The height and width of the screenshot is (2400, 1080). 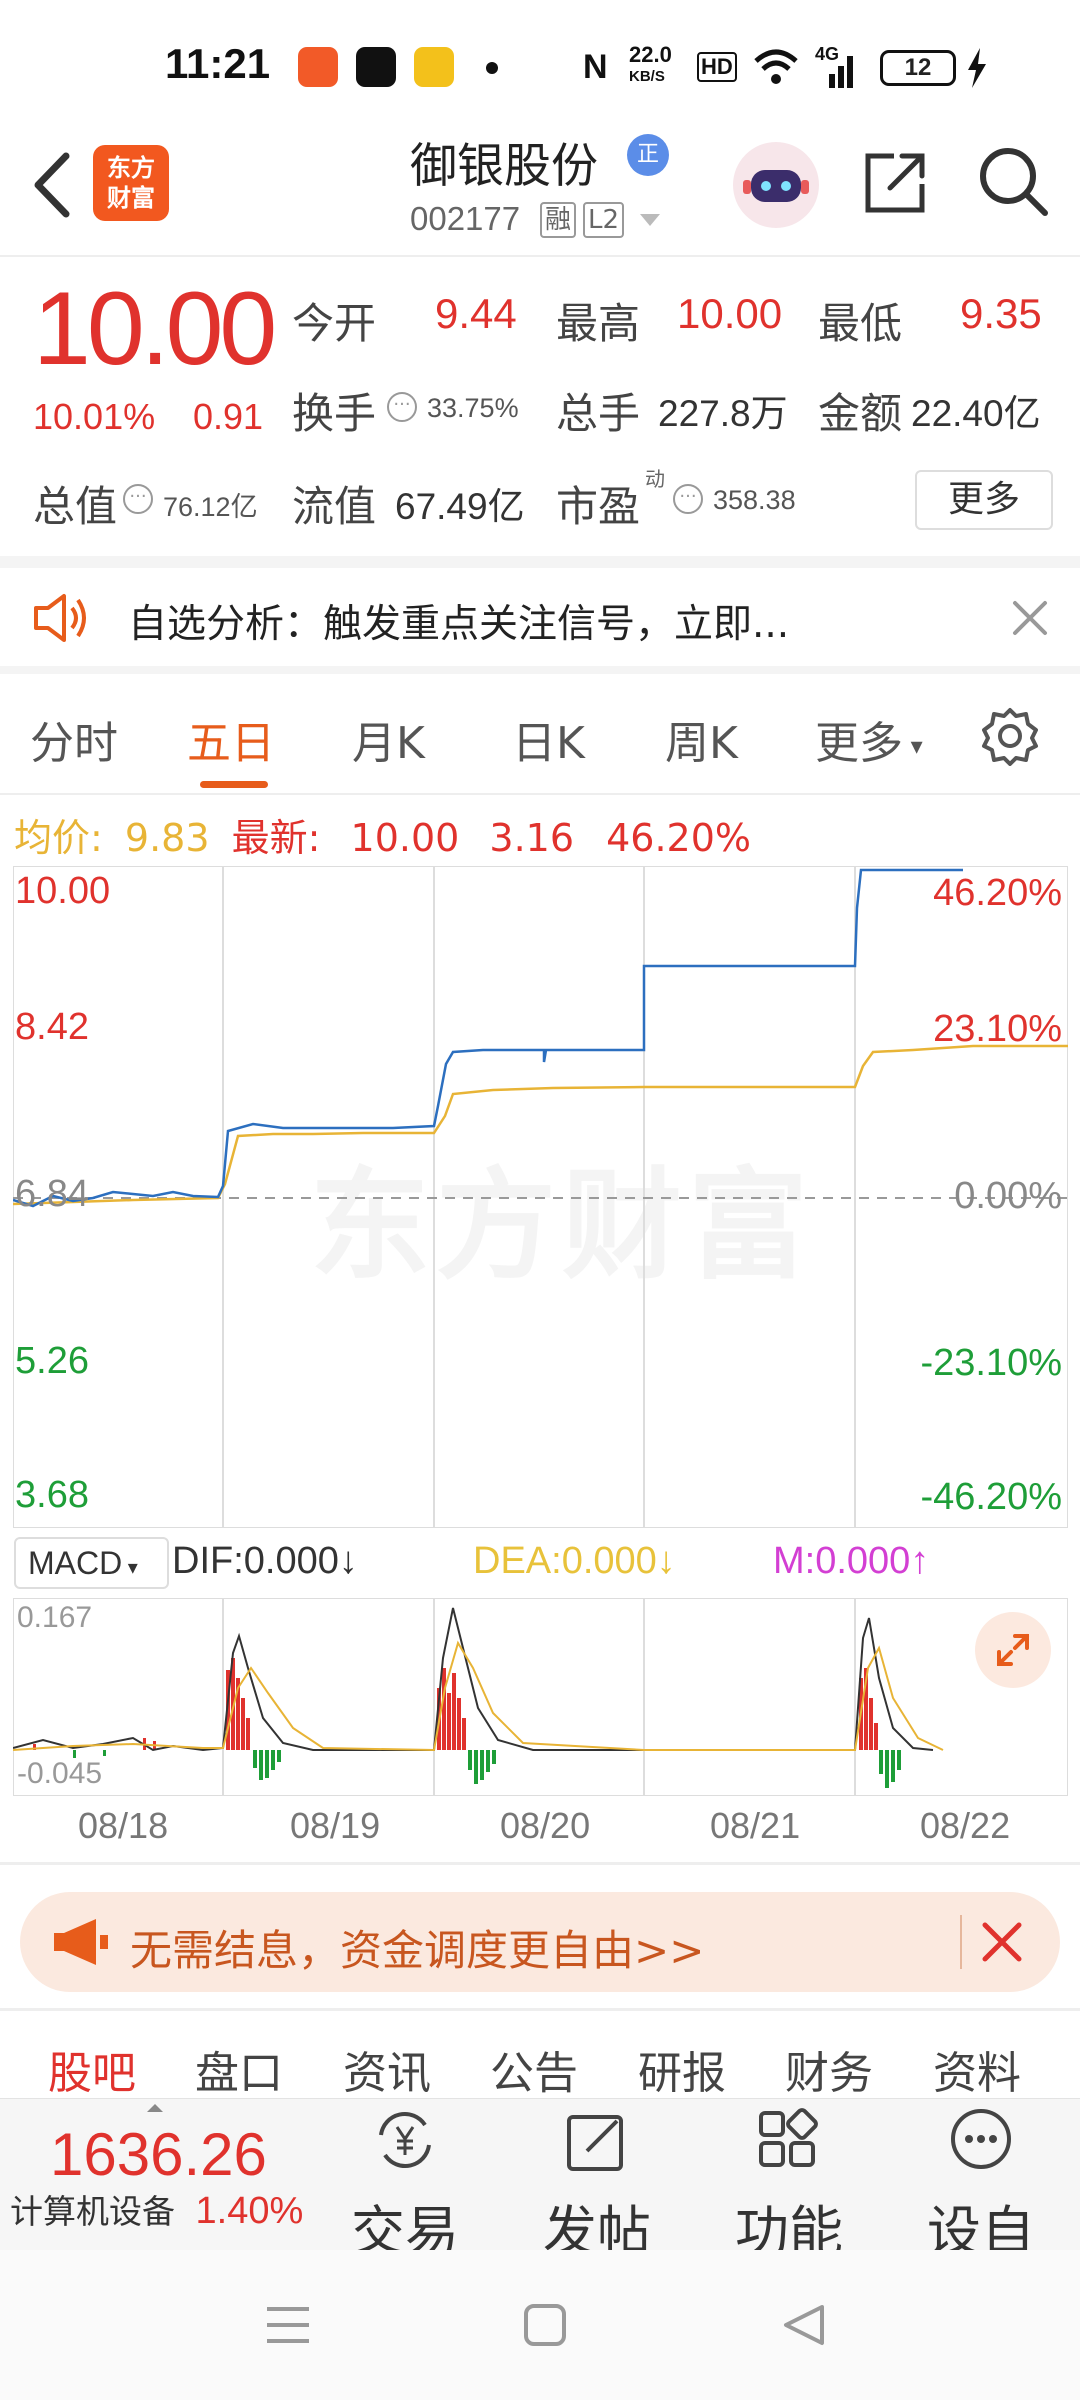 I want to click on turnover-label: 换手, so click(x=334, y=413).